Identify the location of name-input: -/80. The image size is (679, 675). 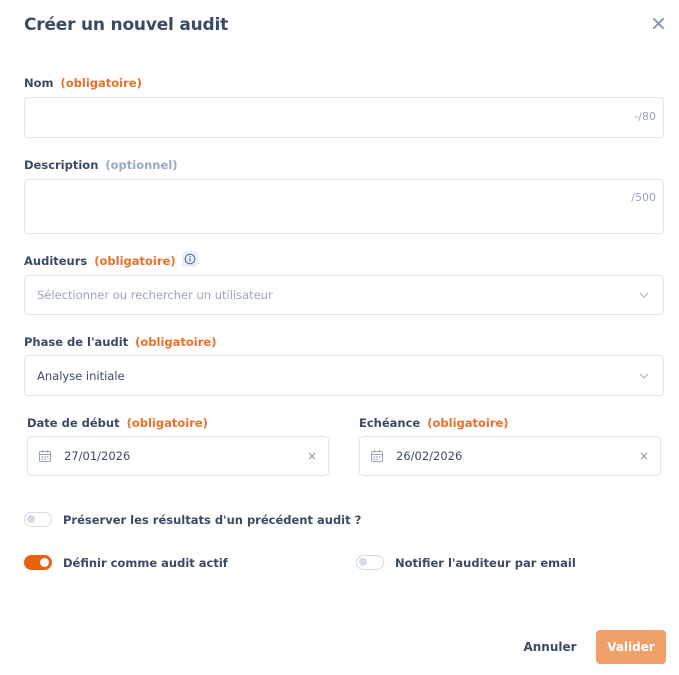
(344, 117).